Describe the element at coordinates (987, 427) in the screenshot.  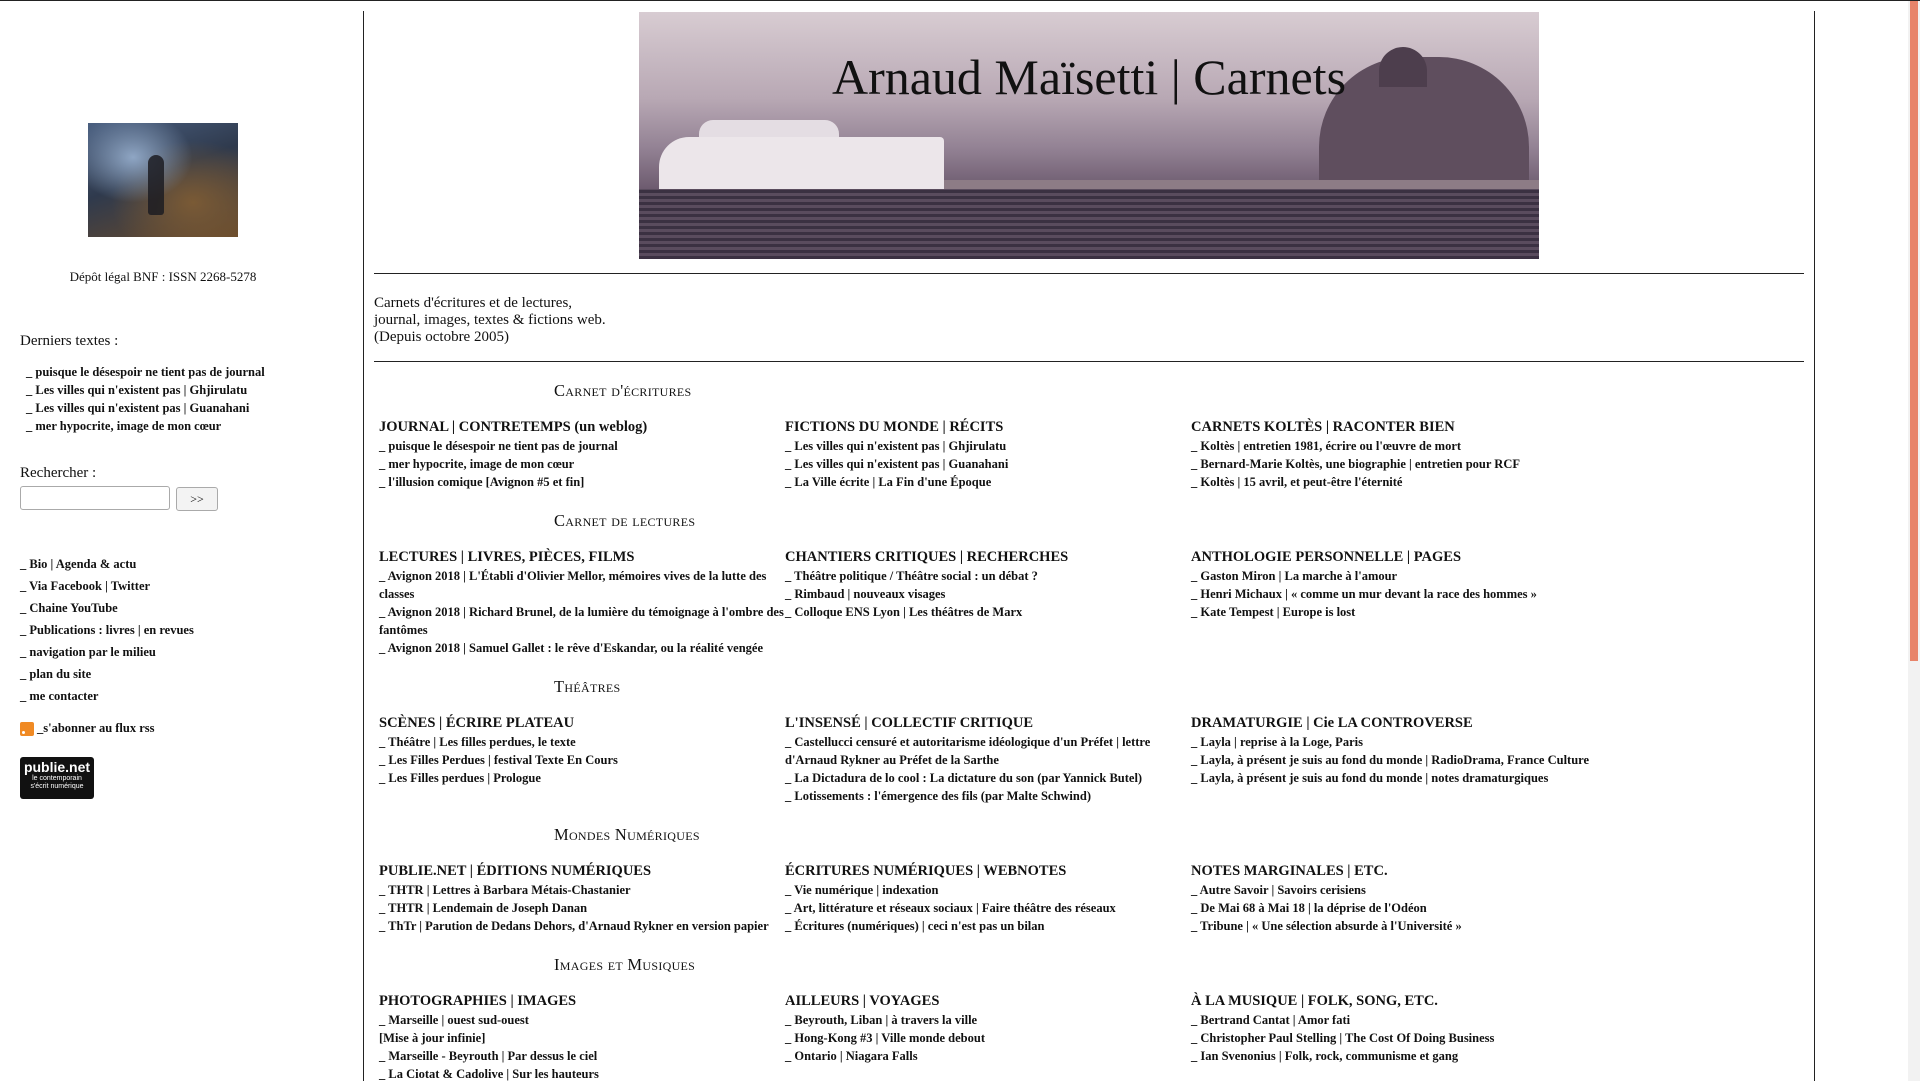
I see `category-title: FICTIONS DU MONDE | RÉCITS` at that location.